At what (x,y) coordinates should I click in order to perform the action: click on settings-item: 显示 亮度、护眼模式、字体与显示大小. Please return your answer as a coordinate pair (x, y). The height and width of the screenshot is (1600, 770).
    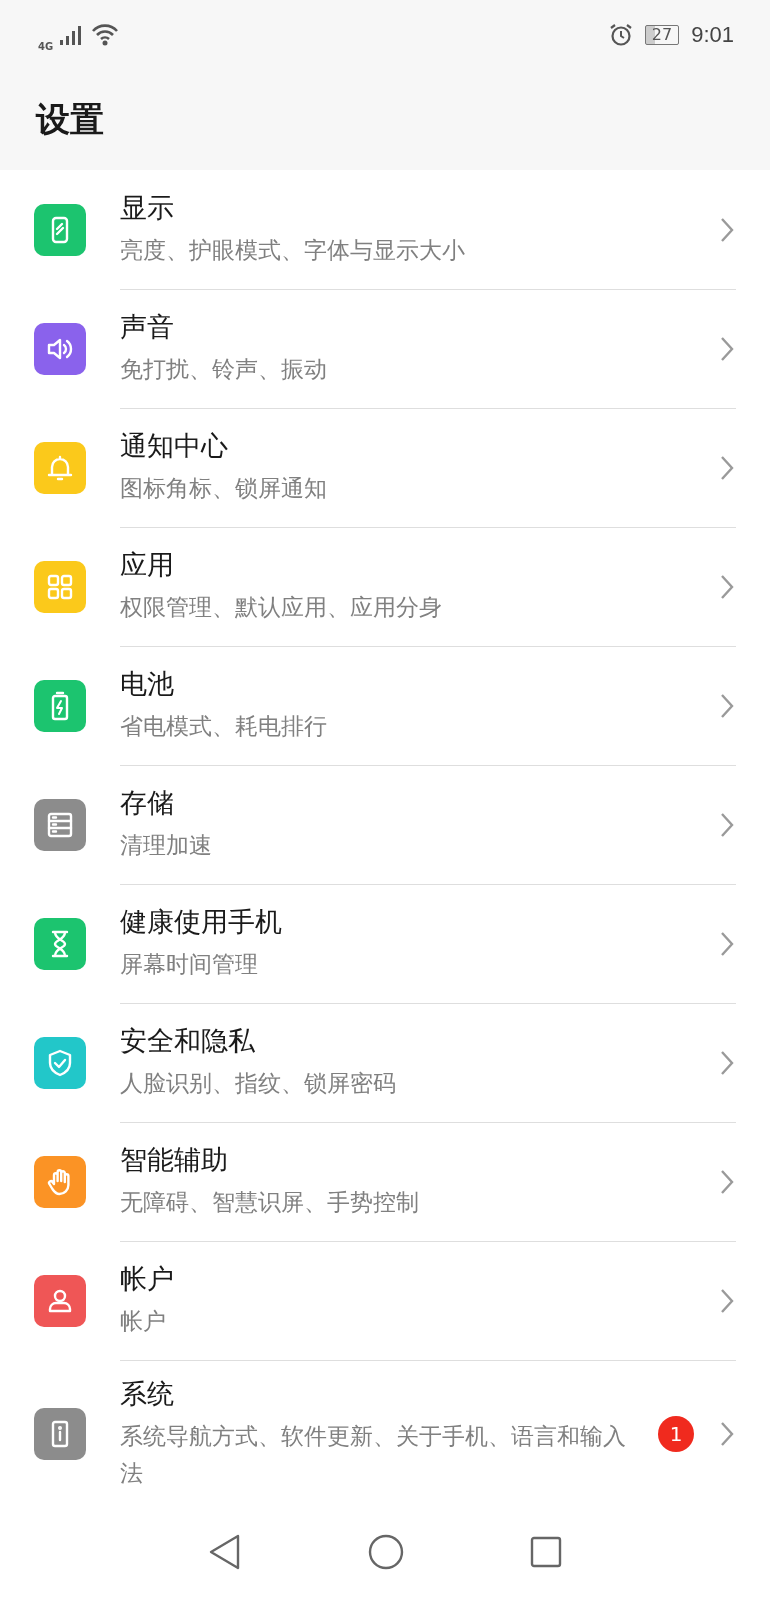
    Looking at the image, I should click on (385, 229).